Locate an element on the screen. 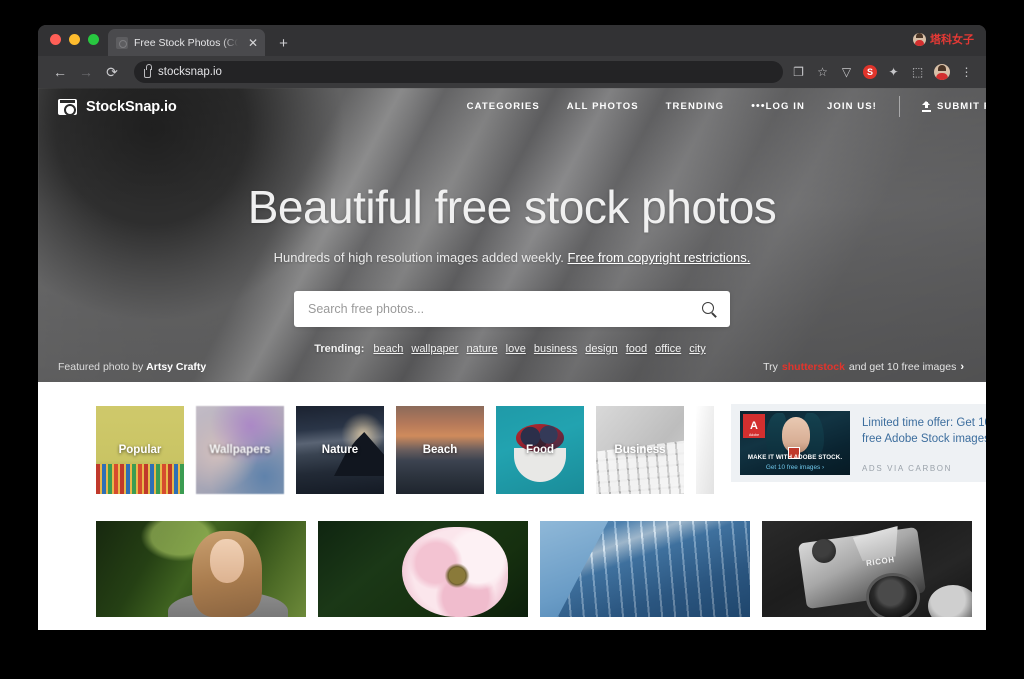  trending-label: Trending: is located at coordinates (339, 349).